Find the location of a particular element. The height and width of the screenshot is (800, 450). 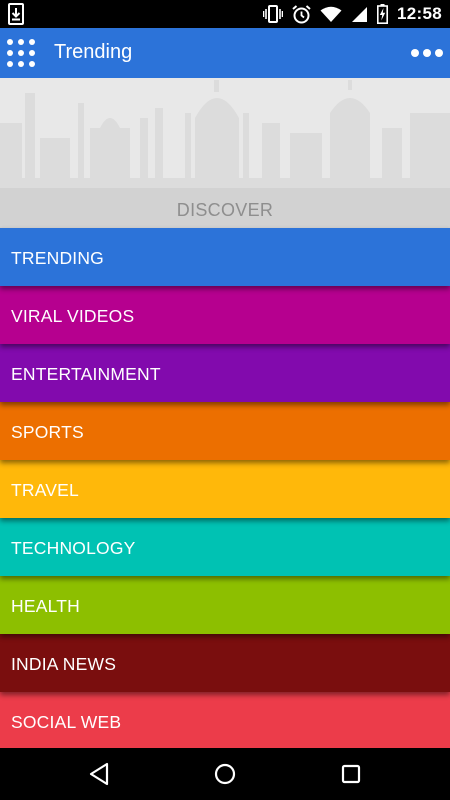

grid-menu-button is located at coordinates (21, 53).